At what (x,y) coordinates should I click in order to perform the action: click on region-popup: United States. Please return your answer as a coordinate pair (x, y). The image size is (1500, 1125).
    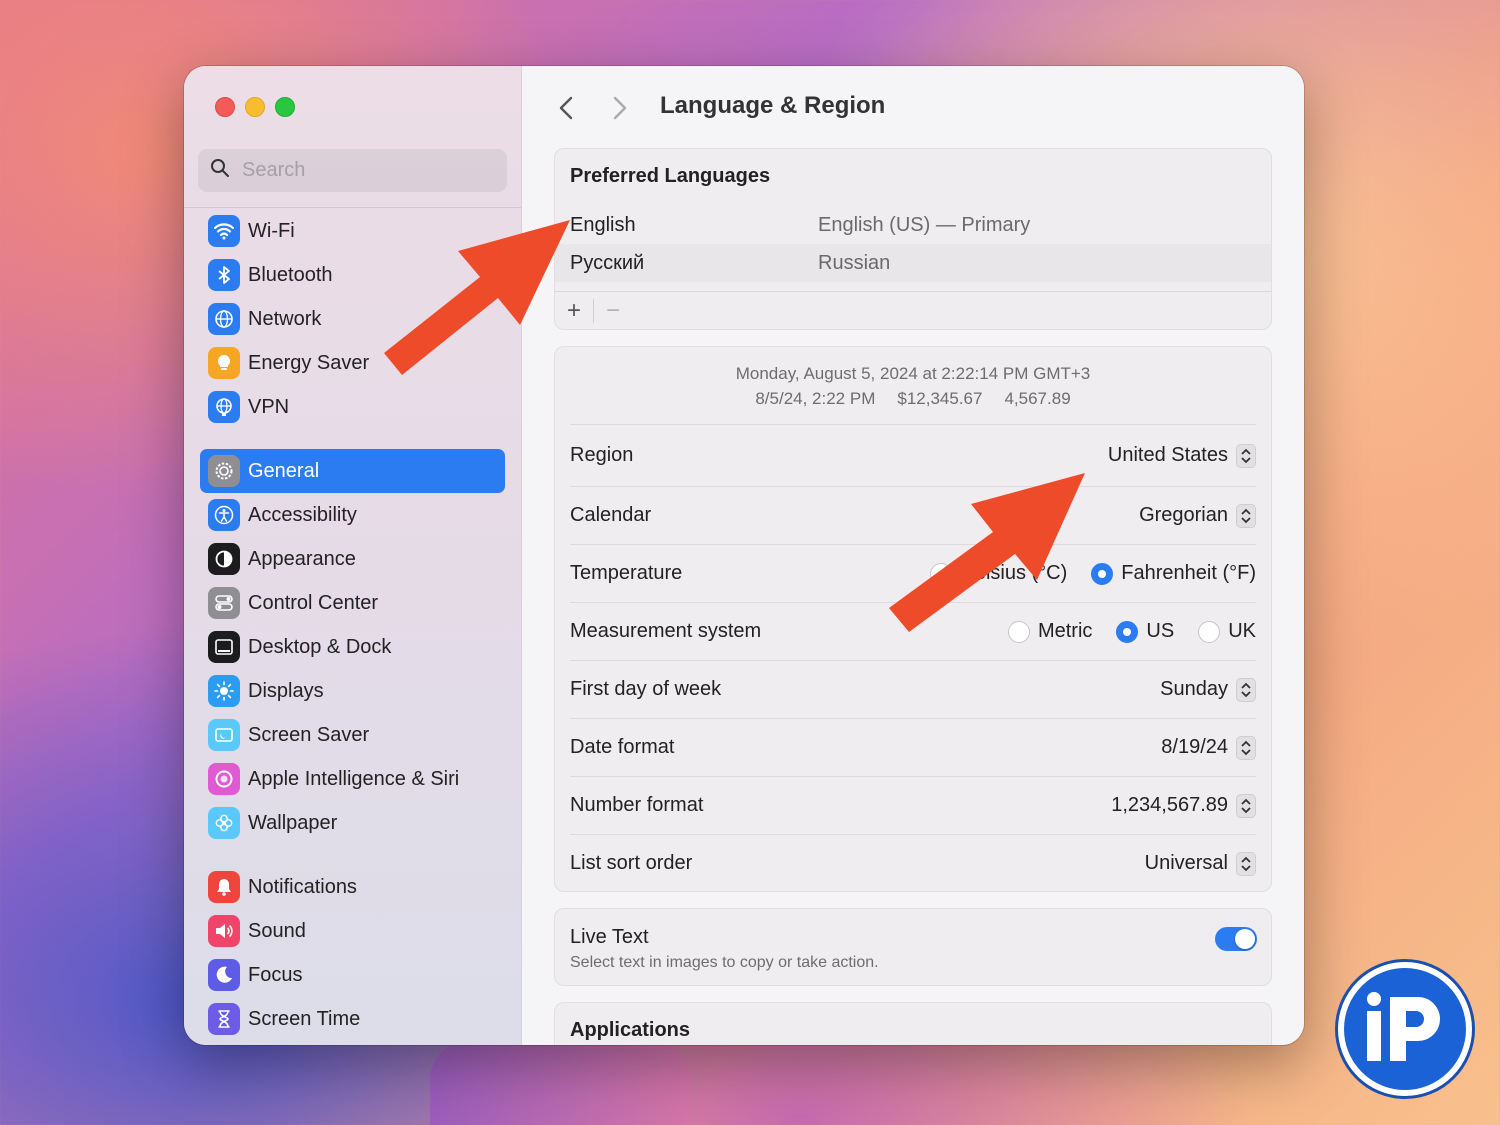
    Looking at the image, I should click on (1181, 455).